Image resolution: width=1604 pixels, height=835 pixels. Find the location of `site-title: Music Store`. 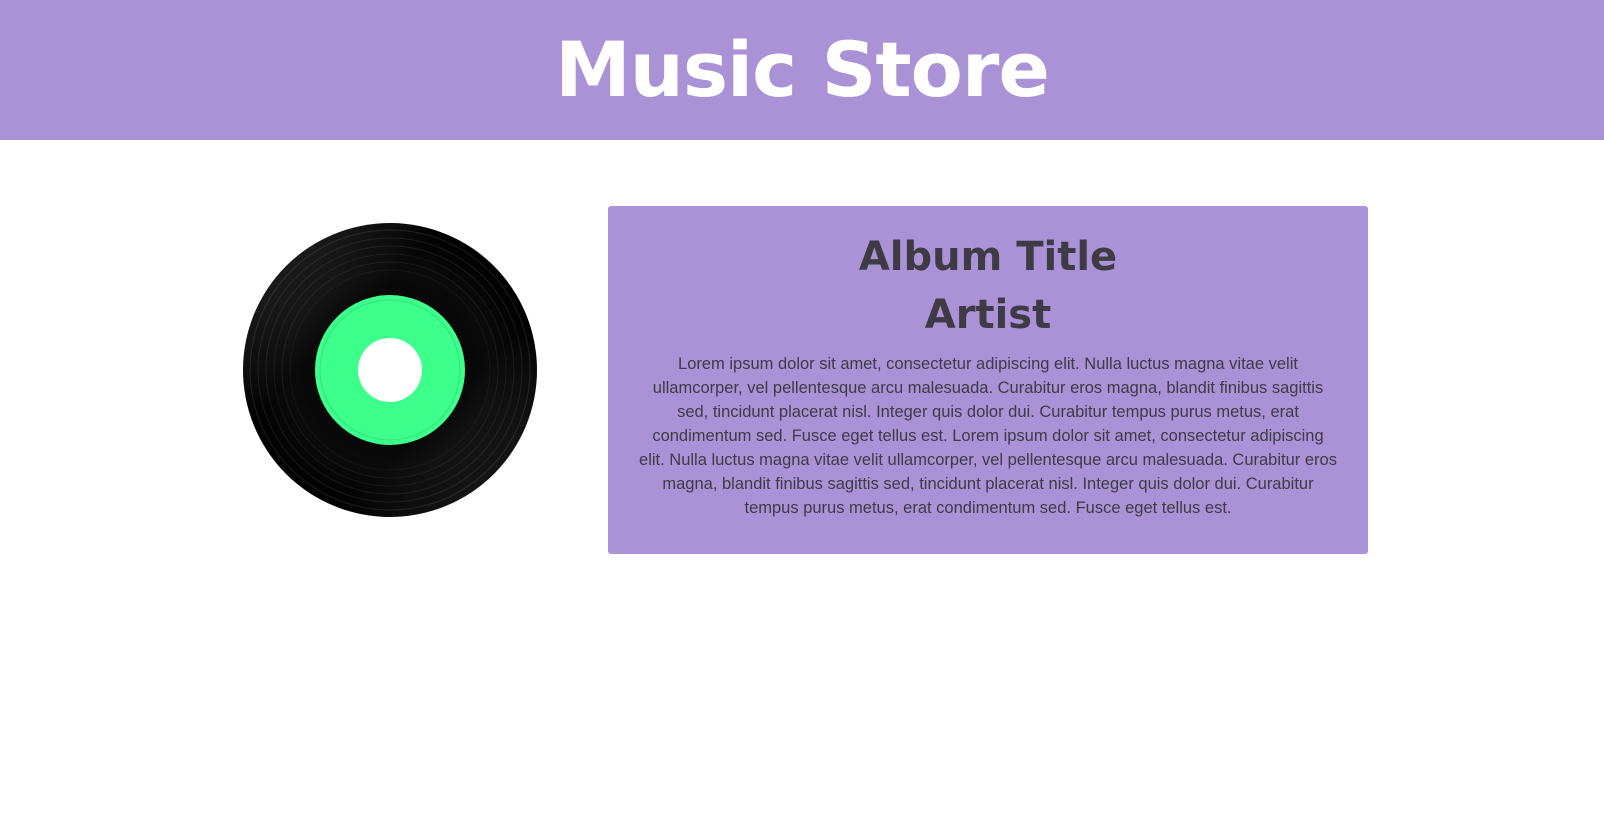

site-title: Music Store is located at coordinates (802, 69).